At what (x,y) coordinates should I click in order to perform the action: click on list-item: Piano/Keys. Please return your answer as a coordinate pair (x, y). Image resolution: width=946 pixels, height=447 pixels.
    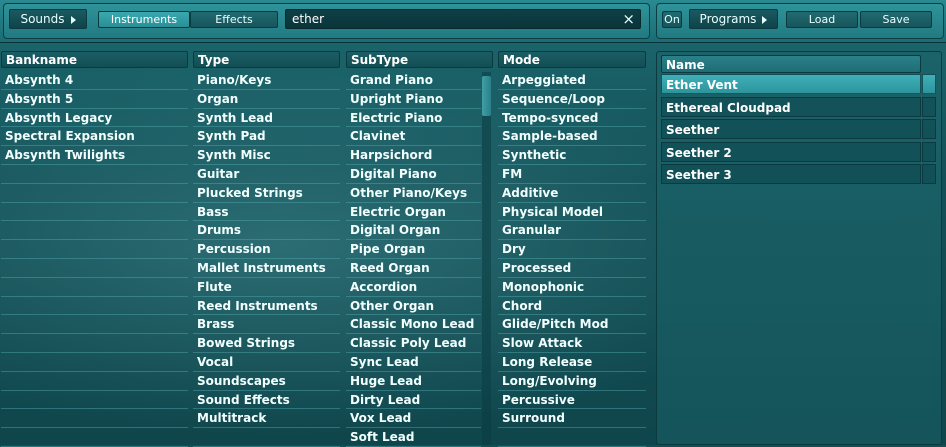
    Looking at the image, I should click on (266, 80).